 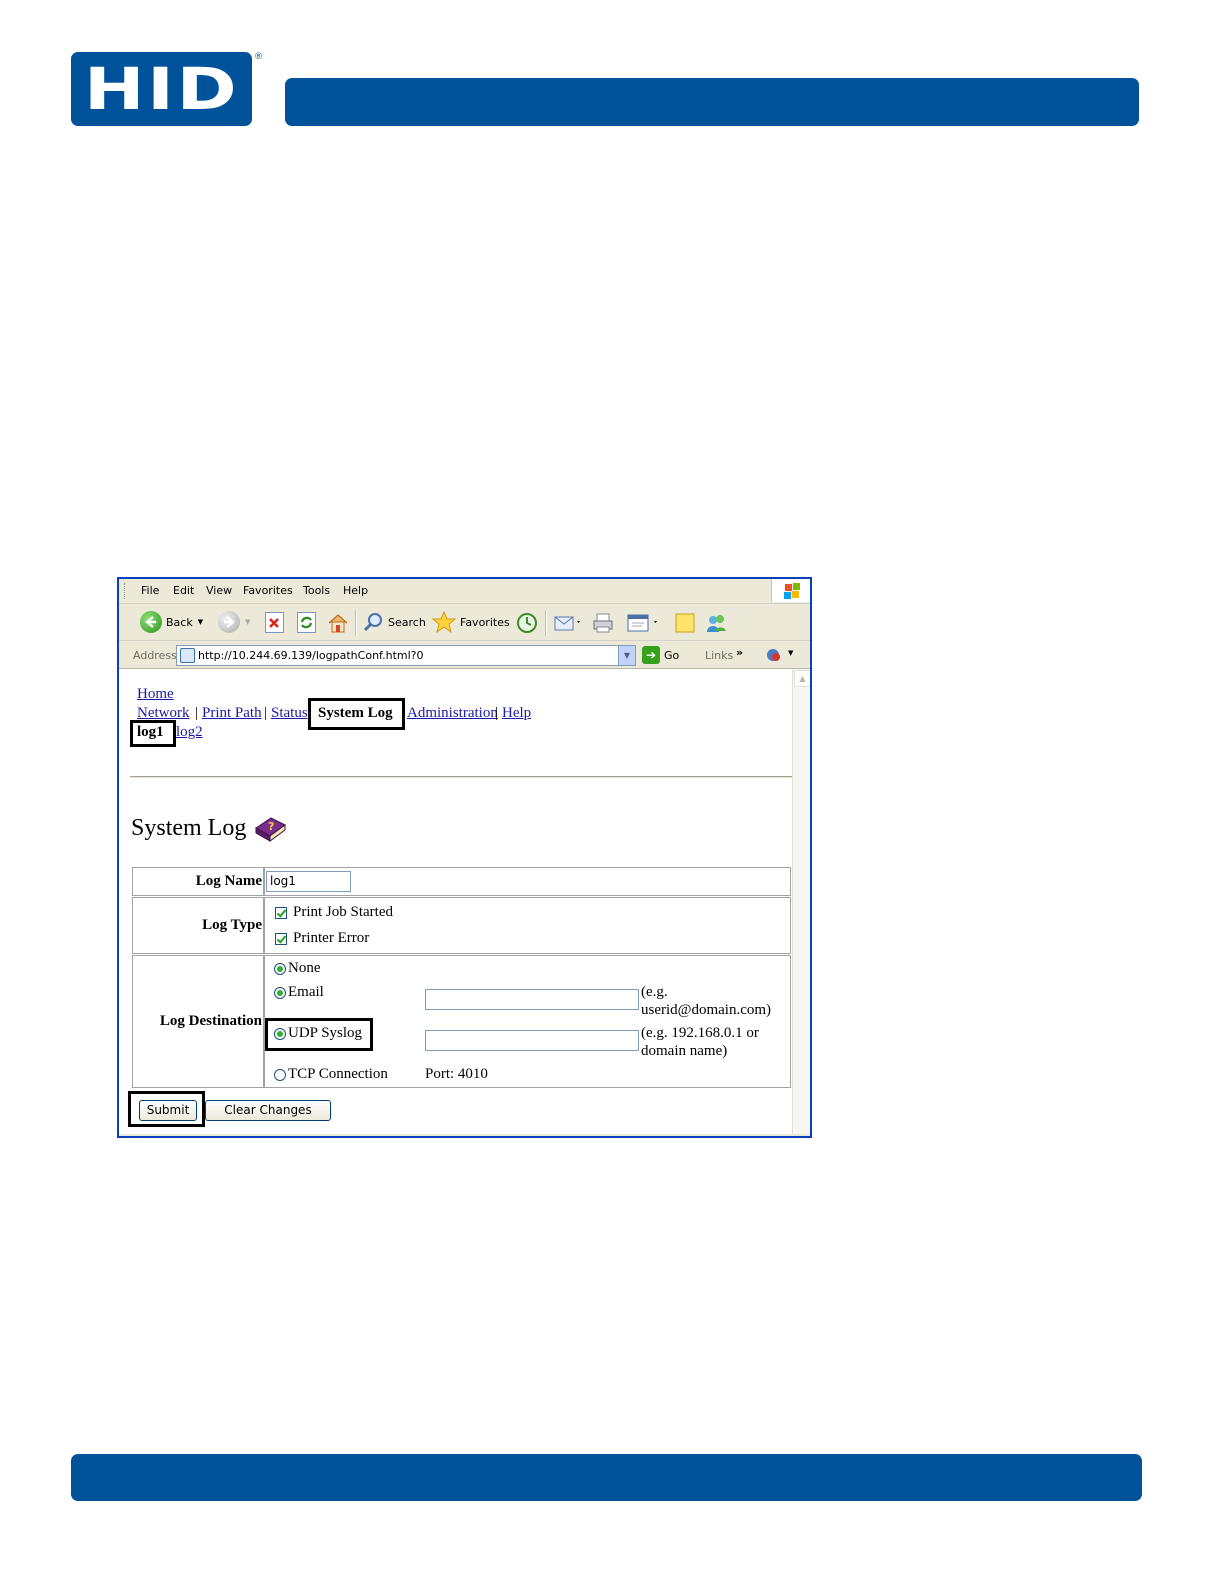 I want to click on printer-error-checkbox, so click(x=281, y=939).